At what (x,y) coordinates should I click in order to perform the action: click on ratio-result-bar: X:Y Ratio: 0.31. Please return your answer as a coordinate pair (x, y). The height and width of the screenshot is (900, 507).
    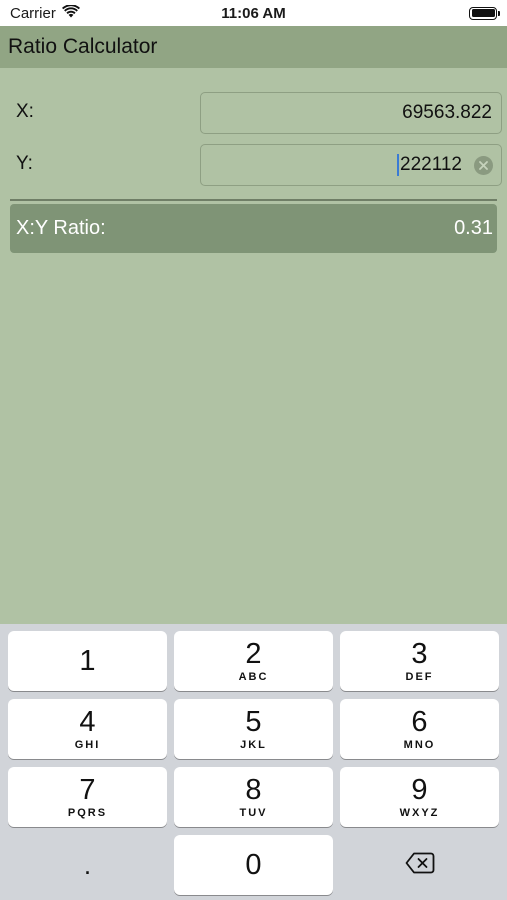
    Looking at the image, I should click on (253, 228).